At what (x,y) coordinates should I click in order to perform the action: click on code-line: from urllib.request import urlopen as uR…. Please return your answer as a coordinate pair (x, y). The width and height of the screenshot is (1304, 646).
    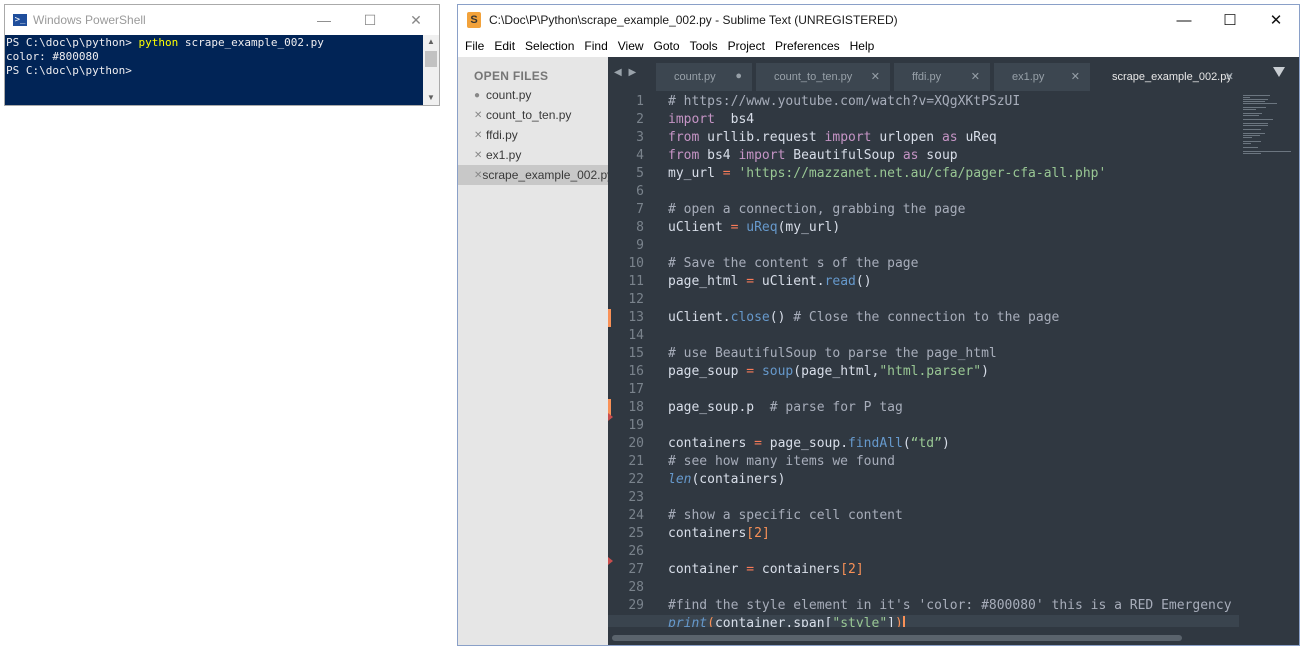
    Looking at the image, I should click on (832, 138).